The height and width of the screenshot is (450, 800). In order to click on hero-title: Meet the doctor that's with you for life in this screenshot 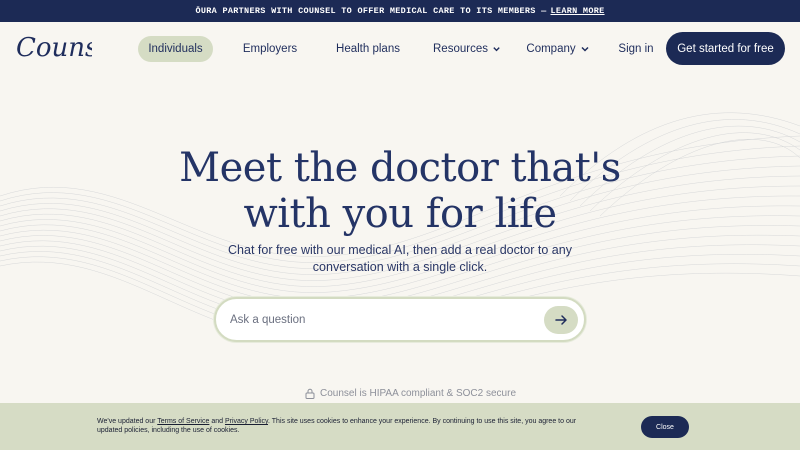, I will do `click(400, 191)`.